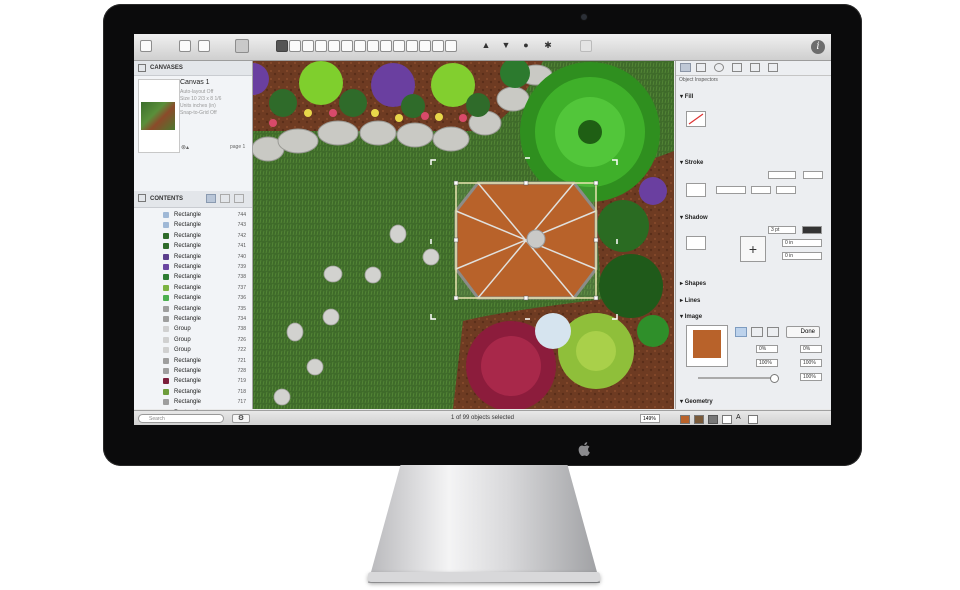 The height and width of the screenshot is (590, 960). I want to click on contents-row: Group 726, so click(193, 340).